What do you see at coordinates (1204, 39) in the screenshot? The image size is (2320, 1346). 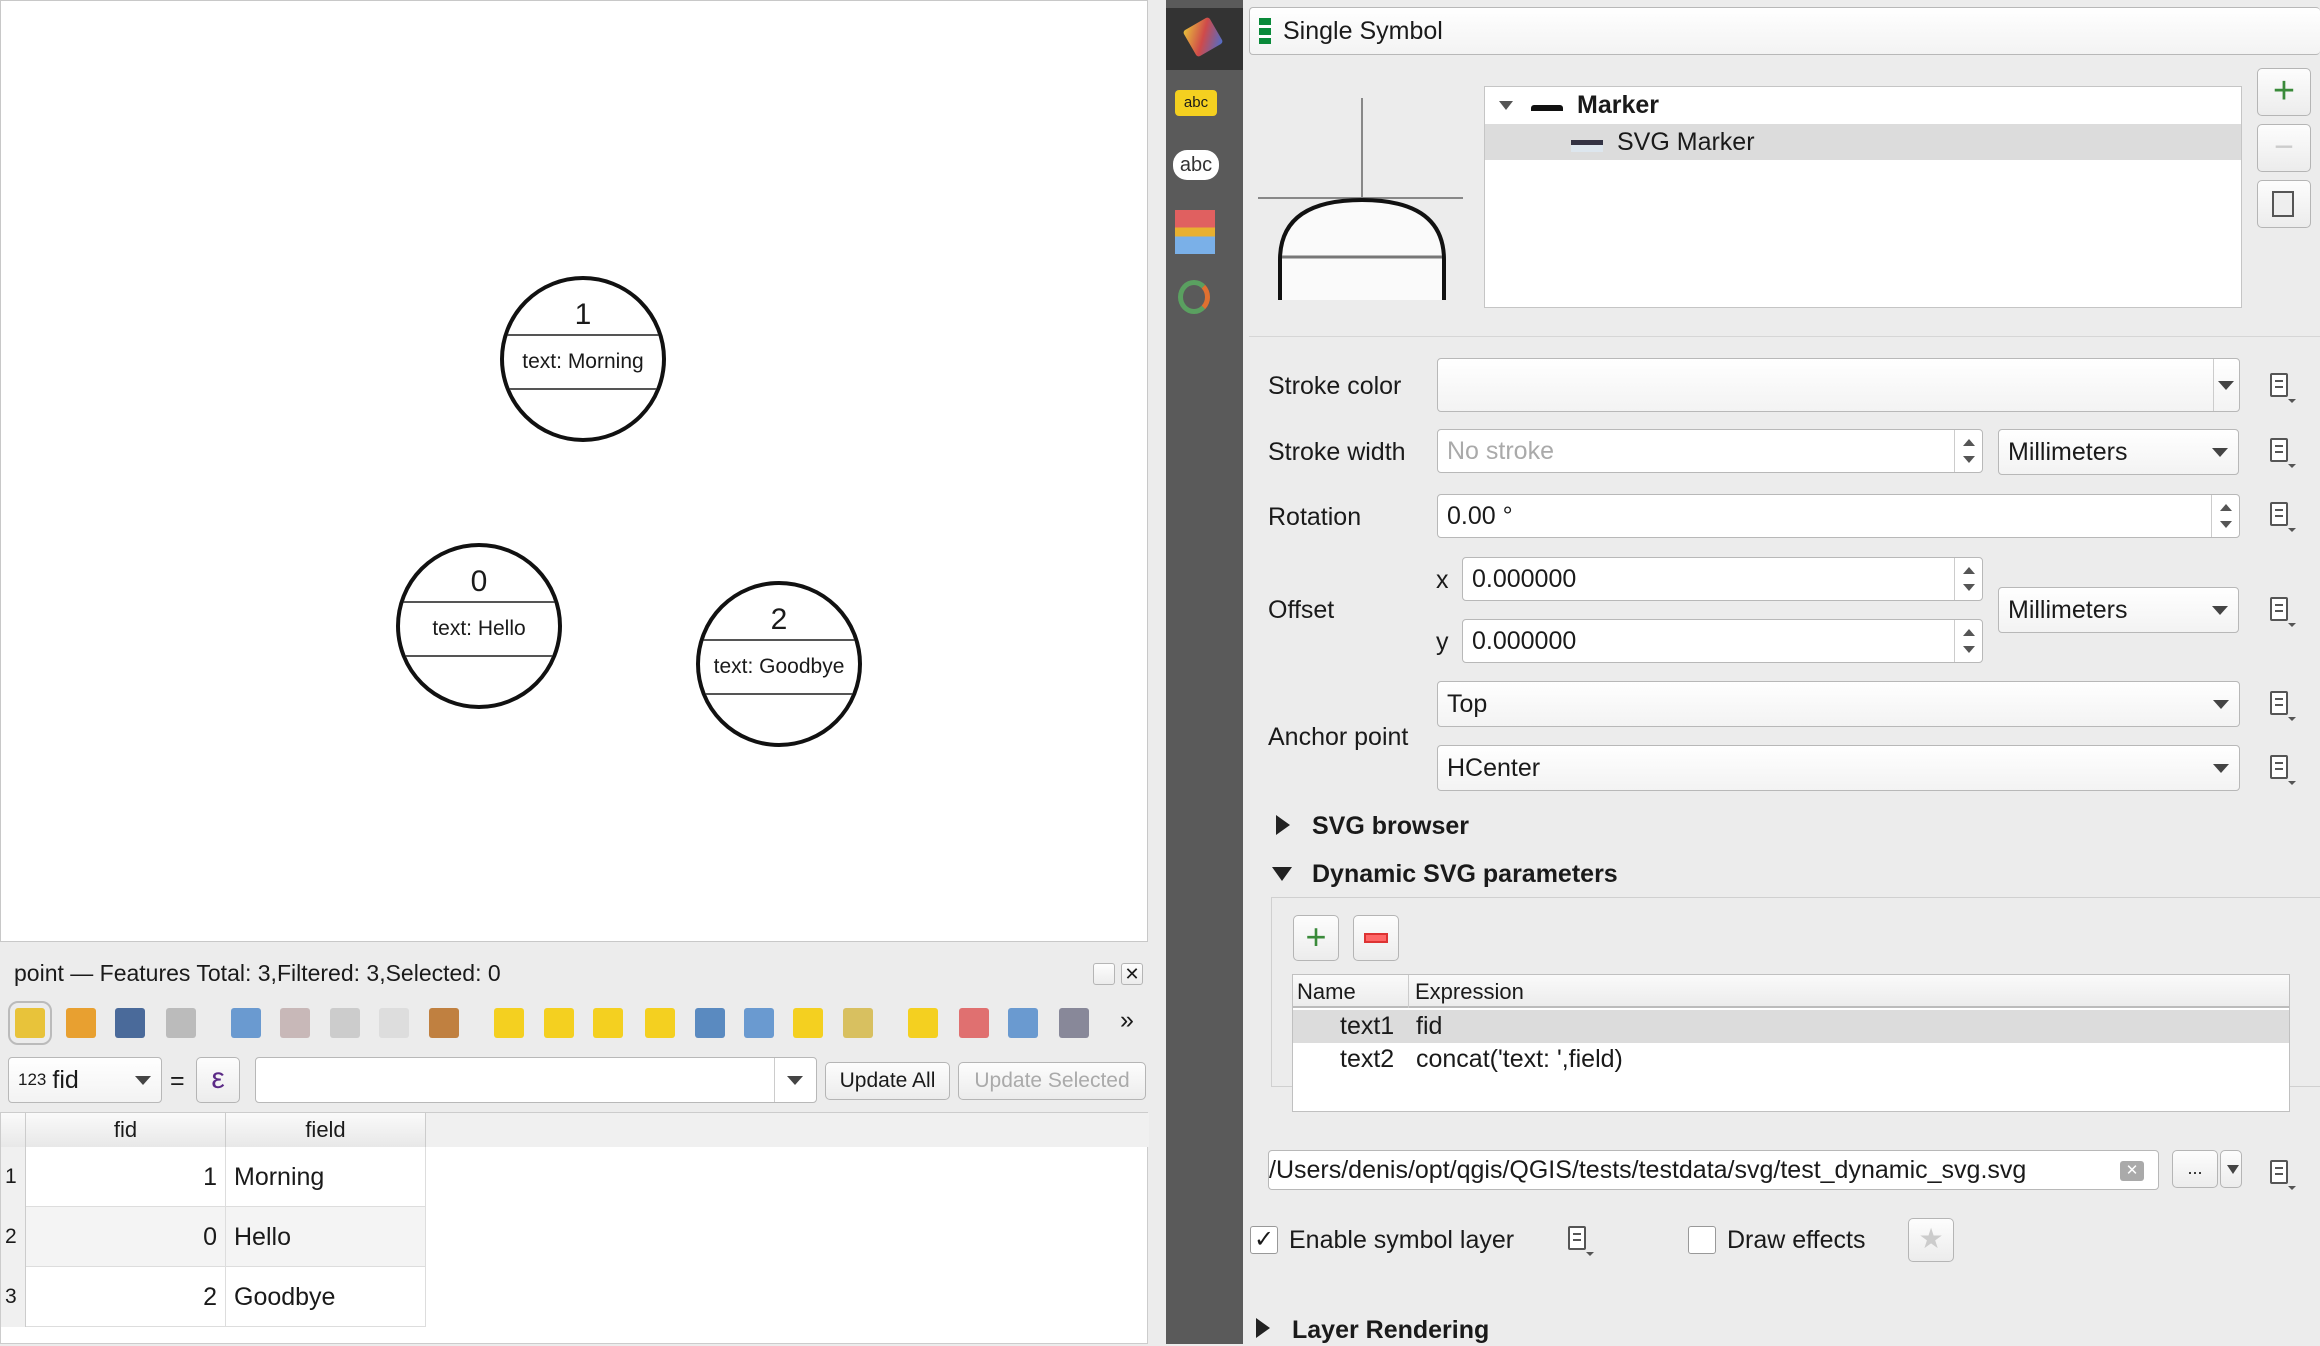 I see `symbology-tab` at bounding box center [1204, 39].